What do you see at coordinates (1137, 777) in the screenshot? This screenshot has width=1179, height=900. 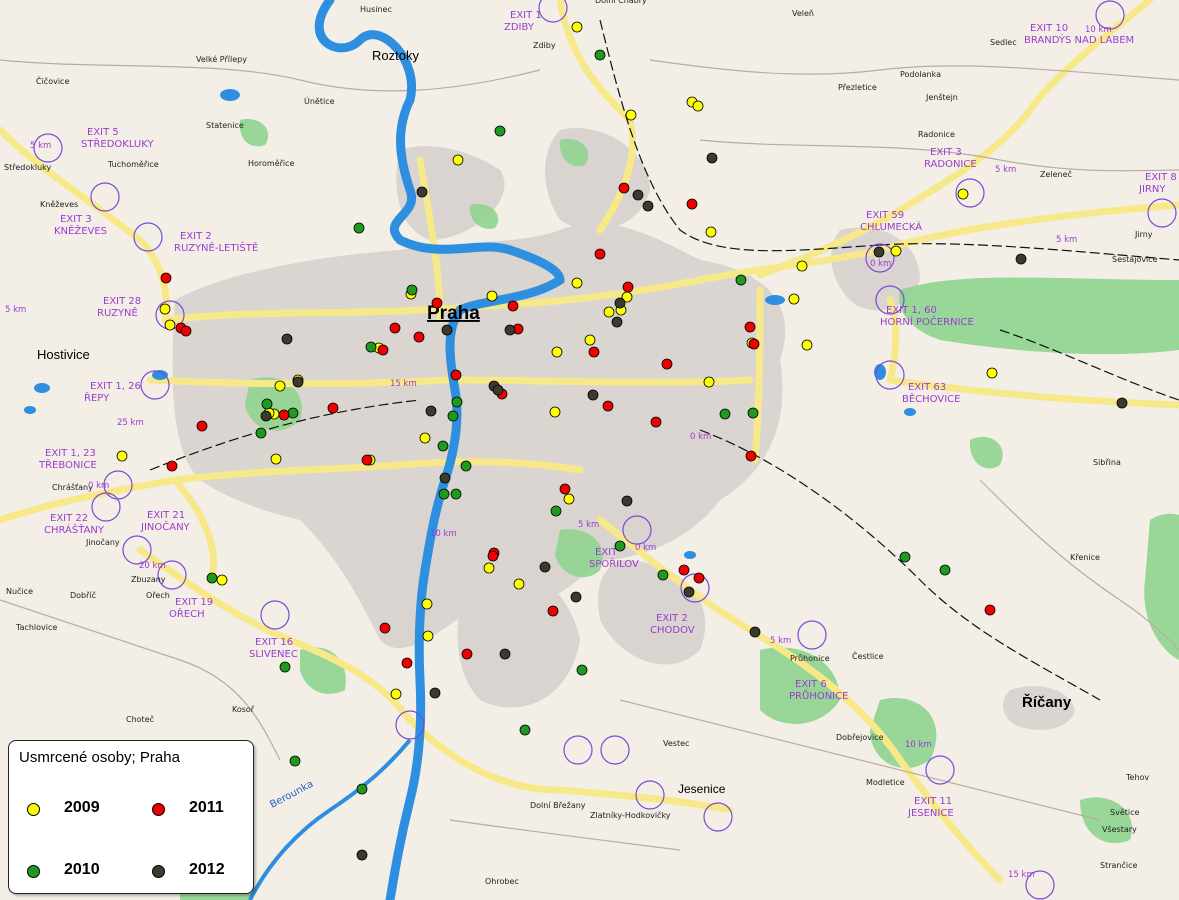 I see `svg-text: Tehov` at bounding box center [1137, 777].